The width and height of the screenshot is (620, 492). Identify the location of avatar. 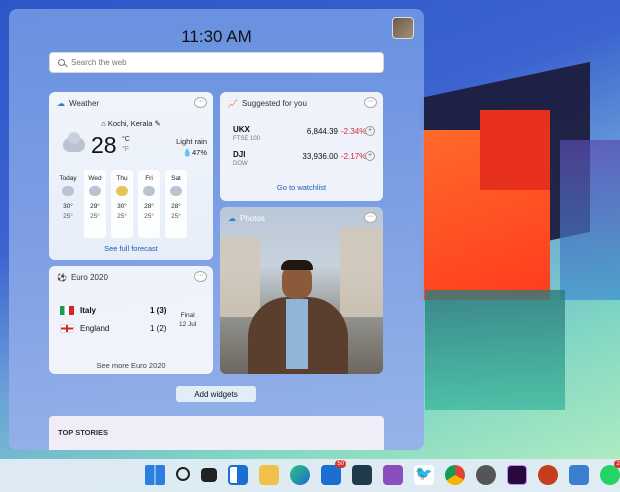
(403, 28).